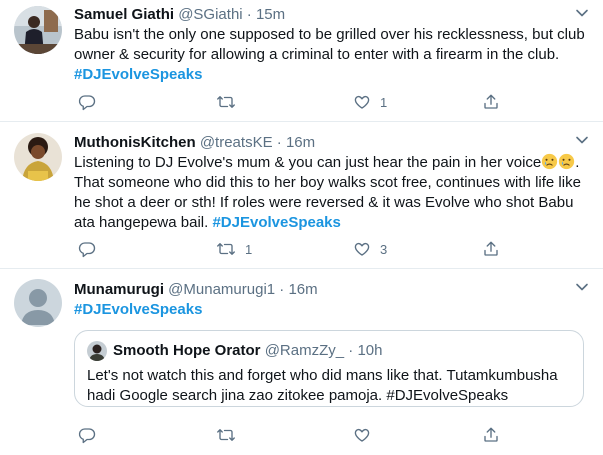  I want to click on retweet-count: 1, so click(249, 249).